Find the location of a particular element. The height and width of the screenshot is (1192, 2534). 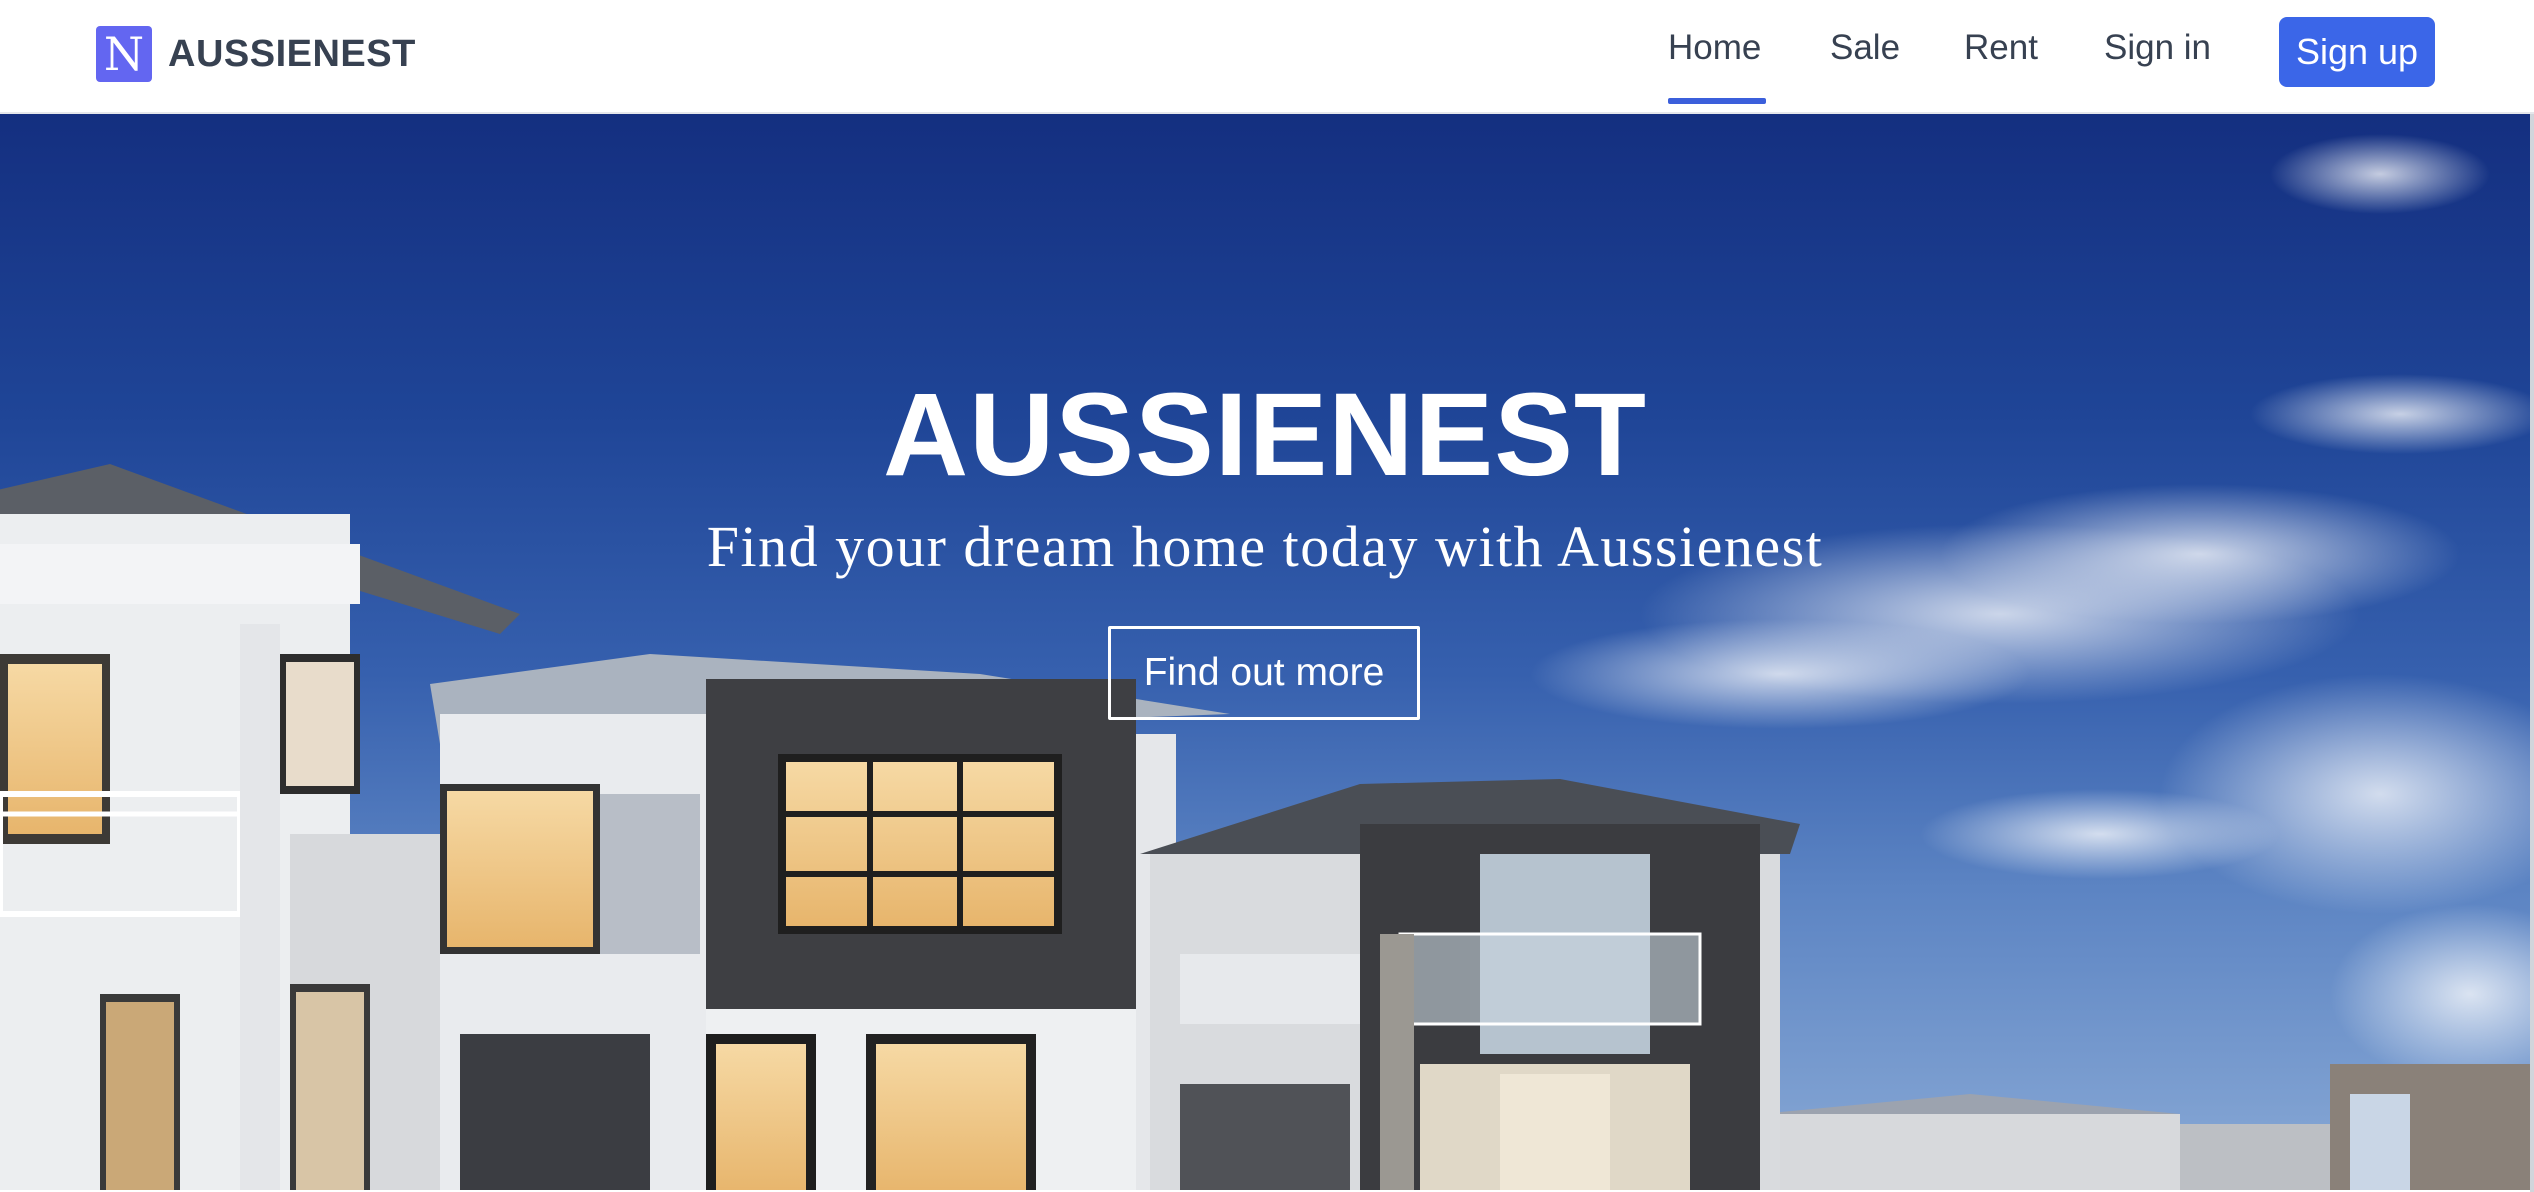

nav-rent-link: Rent is located at coordinates (2001, 48).